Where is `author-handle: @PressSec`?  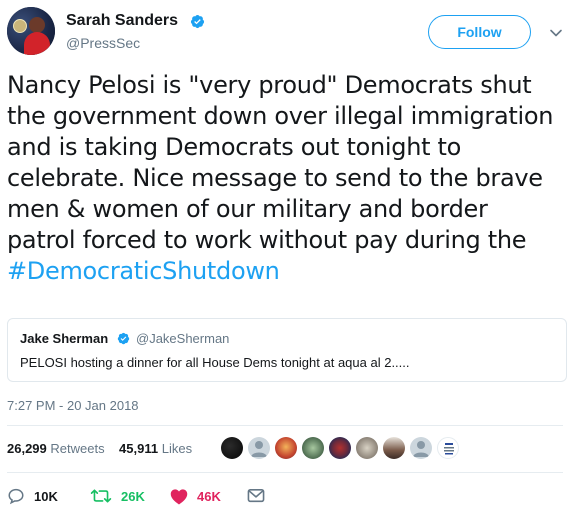
author-handle: @PressSec is located at coordinates (103, 43).